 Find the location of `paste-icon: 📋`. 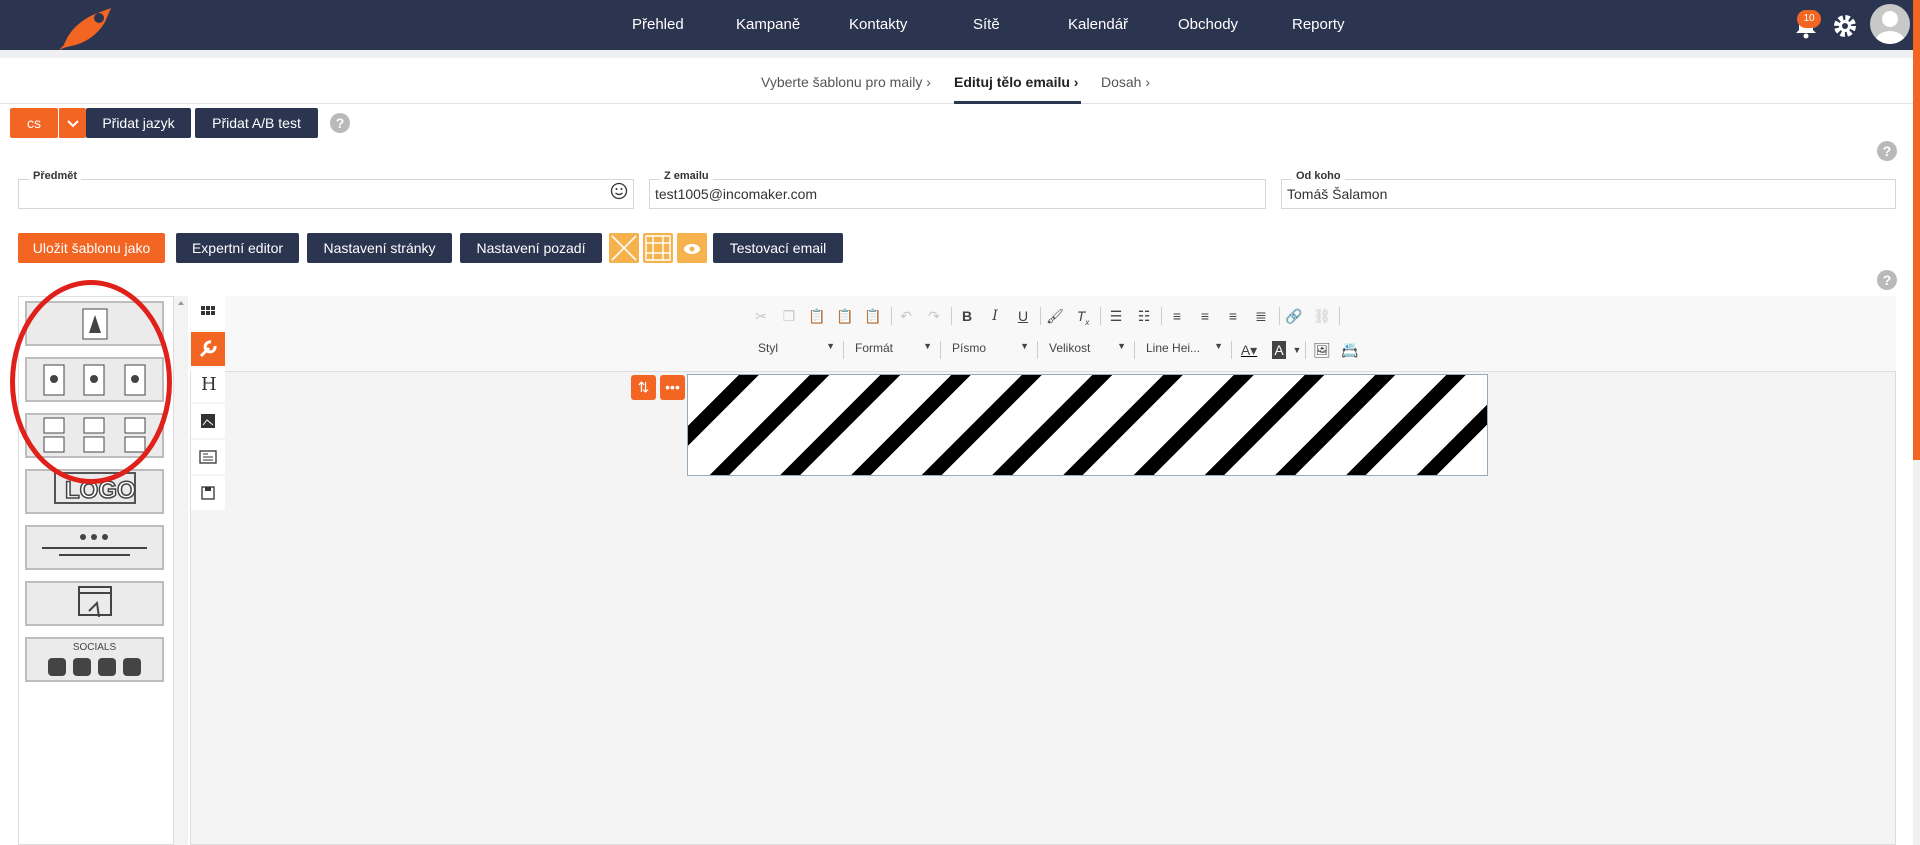

paste-icon: 📋 is located at coordinates (817, 316).